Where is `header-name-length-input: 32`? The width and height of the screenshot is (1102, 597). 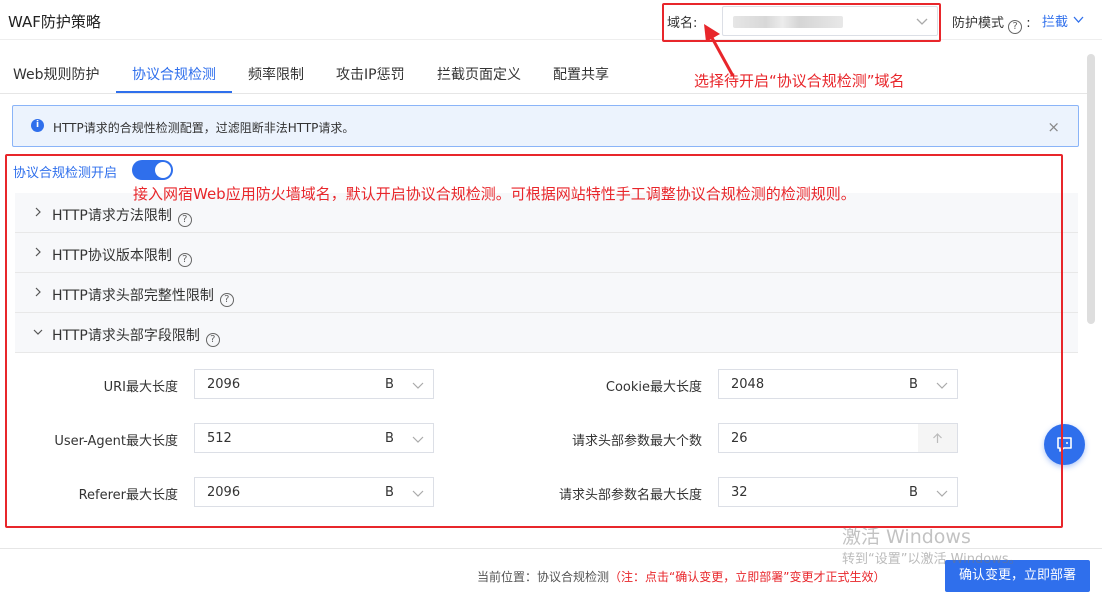
header-name-length-input: 32 is located at coordinates (807, 492).